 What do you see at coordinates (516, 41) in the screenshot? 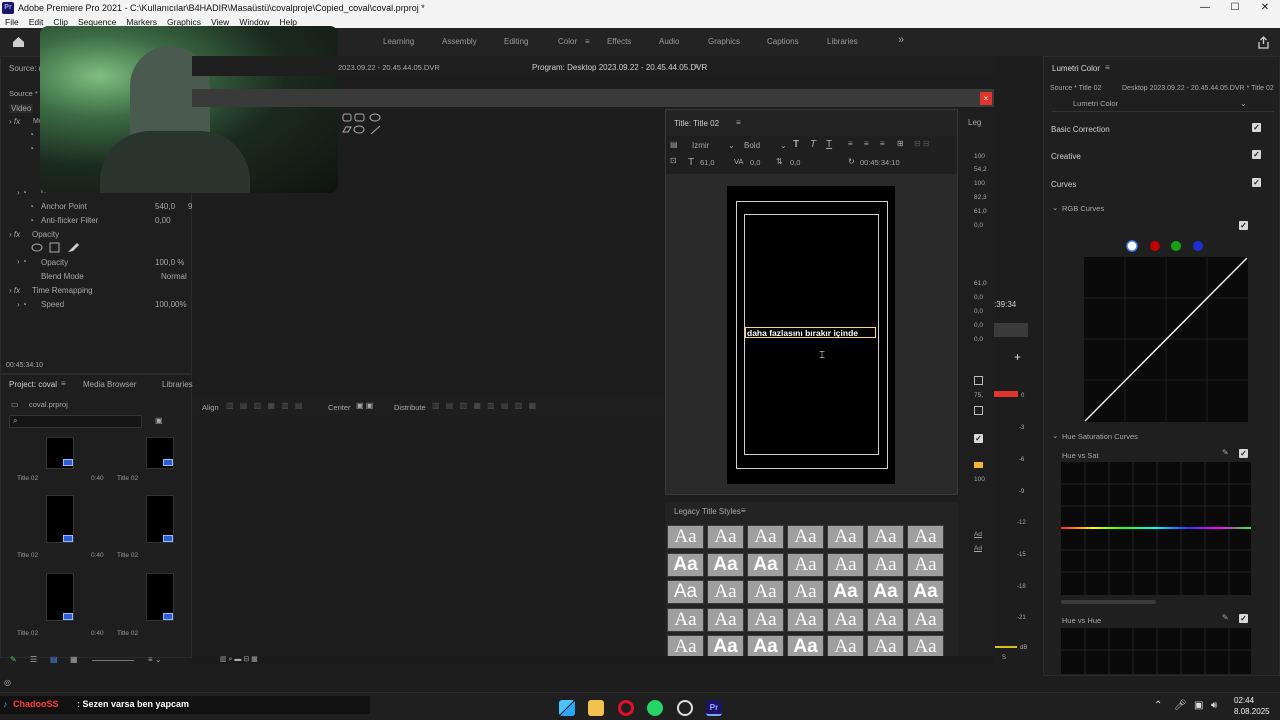
I see `workspace-editing: Editing` at bounding box center [516, 41].